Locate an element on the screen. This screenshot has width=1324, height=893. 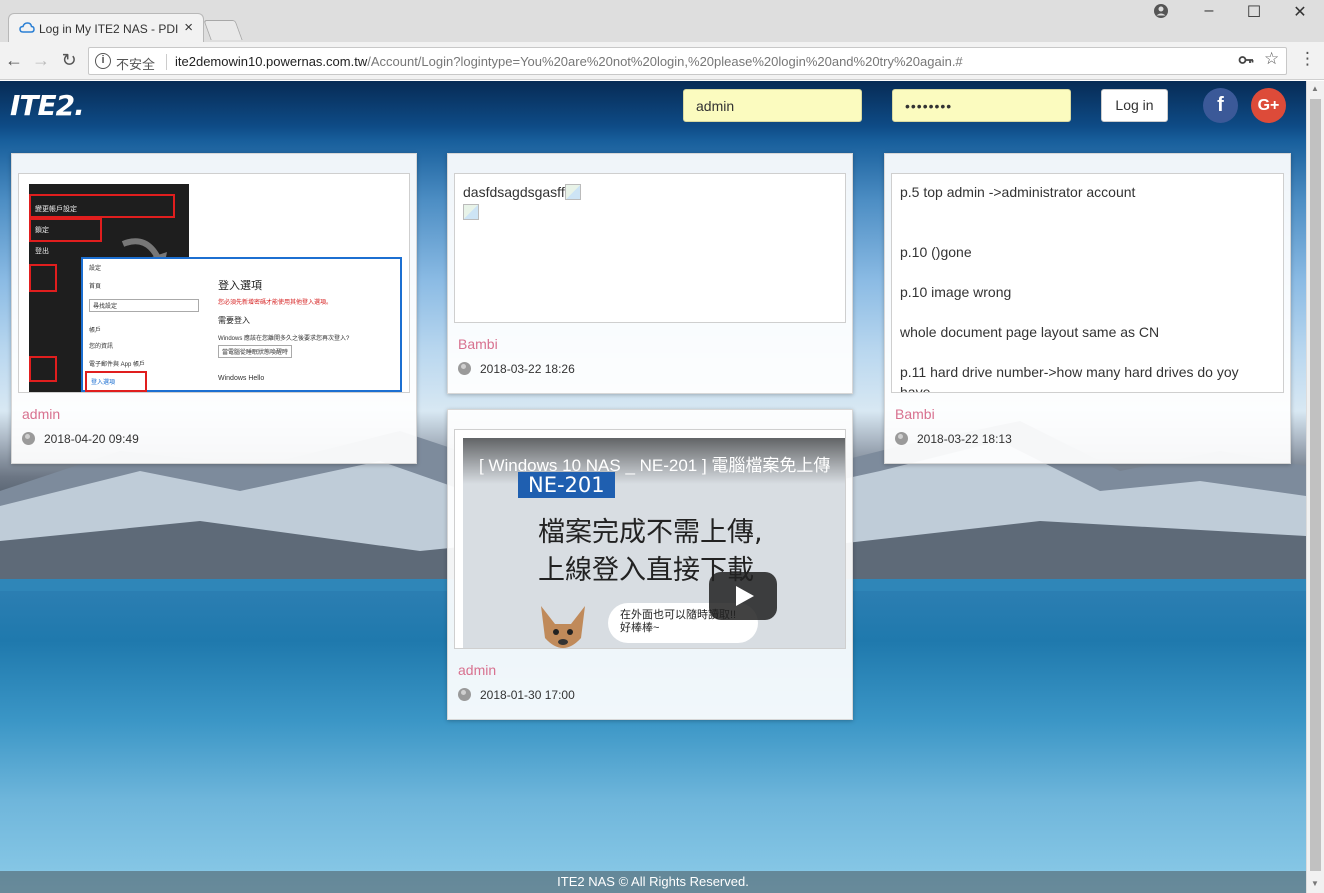
dialog-warning: 您必須先新增密碼才能使用其他登入選項。 is located at coordinates (275, 303).